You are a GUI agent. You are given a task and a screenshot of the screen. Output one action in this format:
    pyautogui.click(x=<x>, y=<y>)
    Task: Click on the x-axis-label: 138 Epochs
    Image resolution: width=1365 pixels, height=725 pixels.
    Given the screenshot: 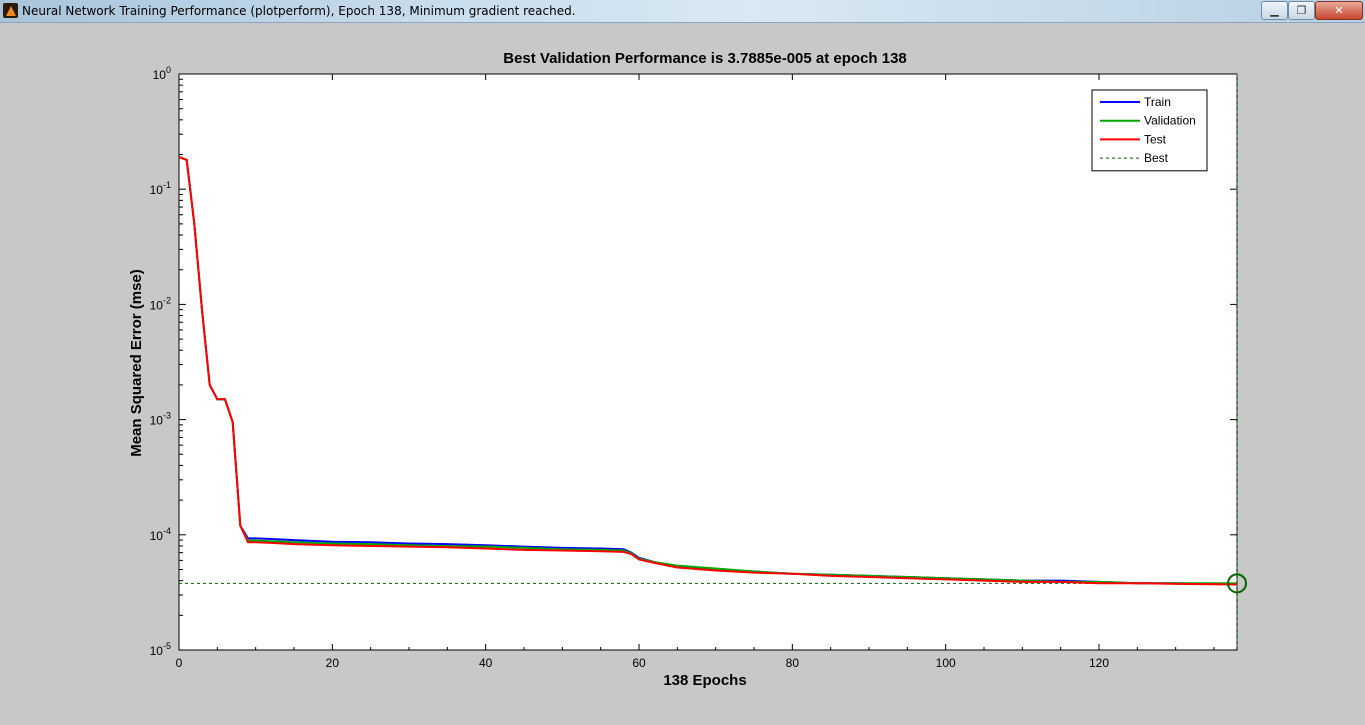 What is the action you would take?
    pyautogui.click(x=704, y=680)
    